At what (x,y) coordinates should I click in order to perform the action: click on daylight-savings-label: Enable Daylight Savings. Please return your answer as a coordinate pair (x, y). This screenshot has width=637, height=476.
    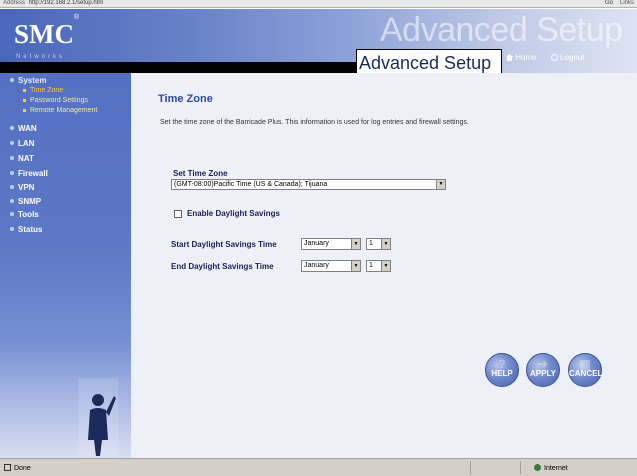
    Looking at the image, I should click on (233, 213).